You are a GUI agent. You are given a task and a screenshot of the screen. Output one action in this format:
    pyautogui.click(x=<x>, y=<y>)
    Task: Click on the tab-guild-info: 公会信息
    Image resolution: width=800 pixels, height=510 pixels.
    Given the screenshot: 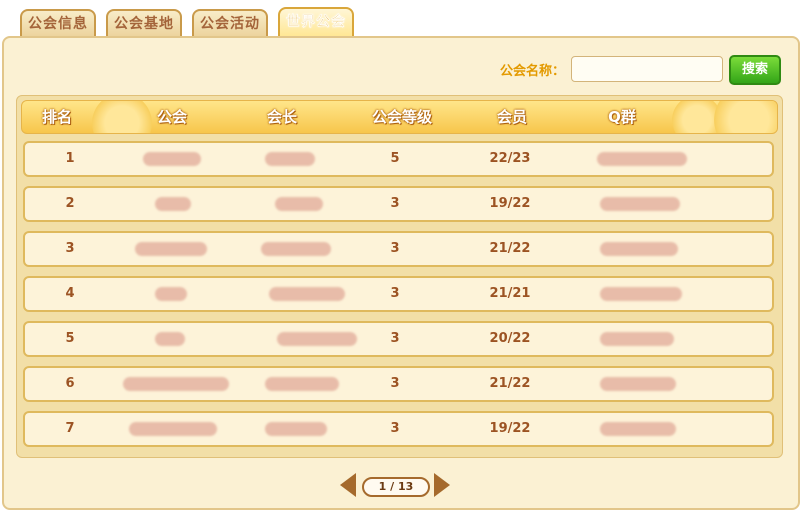 What is the action you would take?
    pyautogui.click(x=58, y=23)
    